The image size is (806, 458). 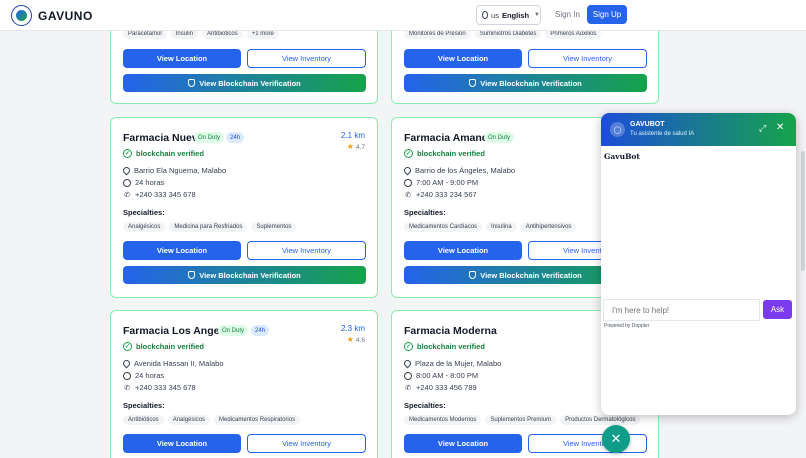 What do you see at coordinates (449, 138) in the screenshot?
I see `pharmacy-name: Farmacia Amanda` at bounding box center [449, 138].